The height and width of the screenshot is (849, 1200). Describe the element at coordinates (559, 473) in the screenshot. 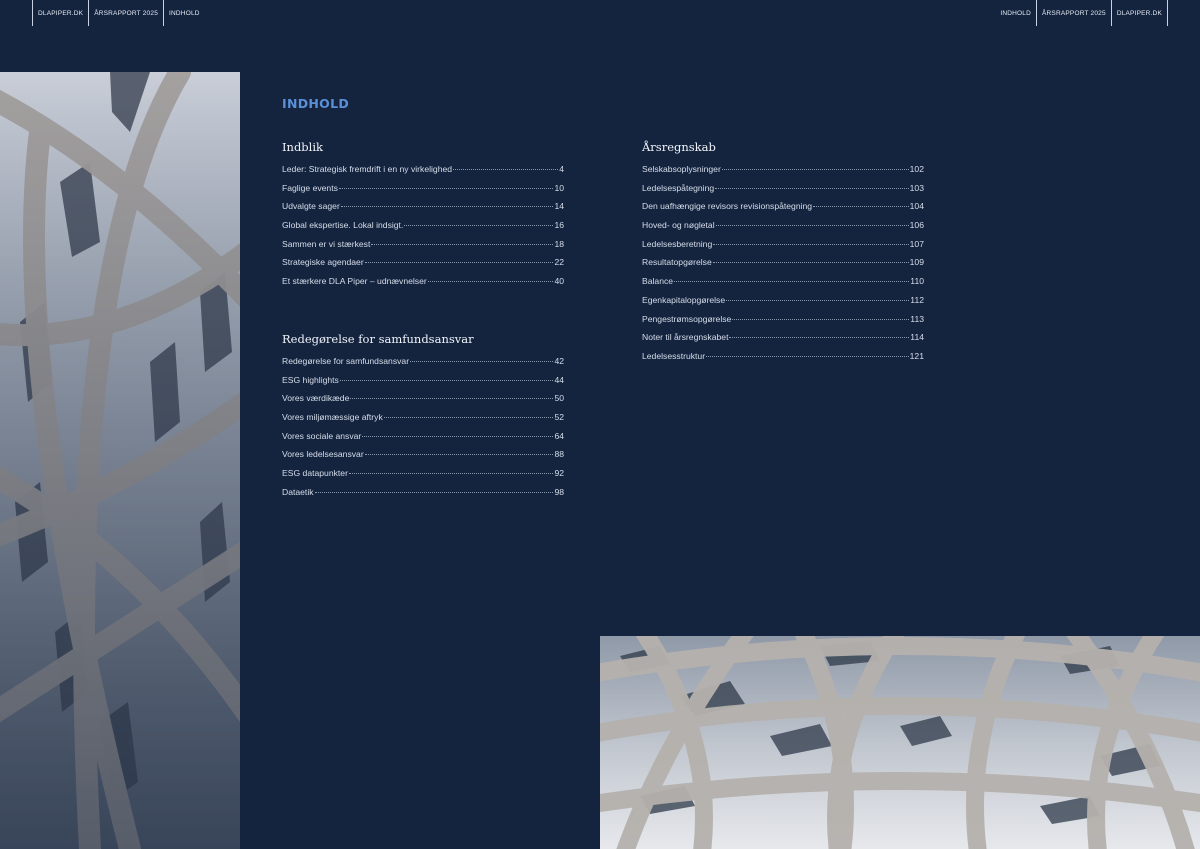

I see `toc-entry-page: 92` at that location.